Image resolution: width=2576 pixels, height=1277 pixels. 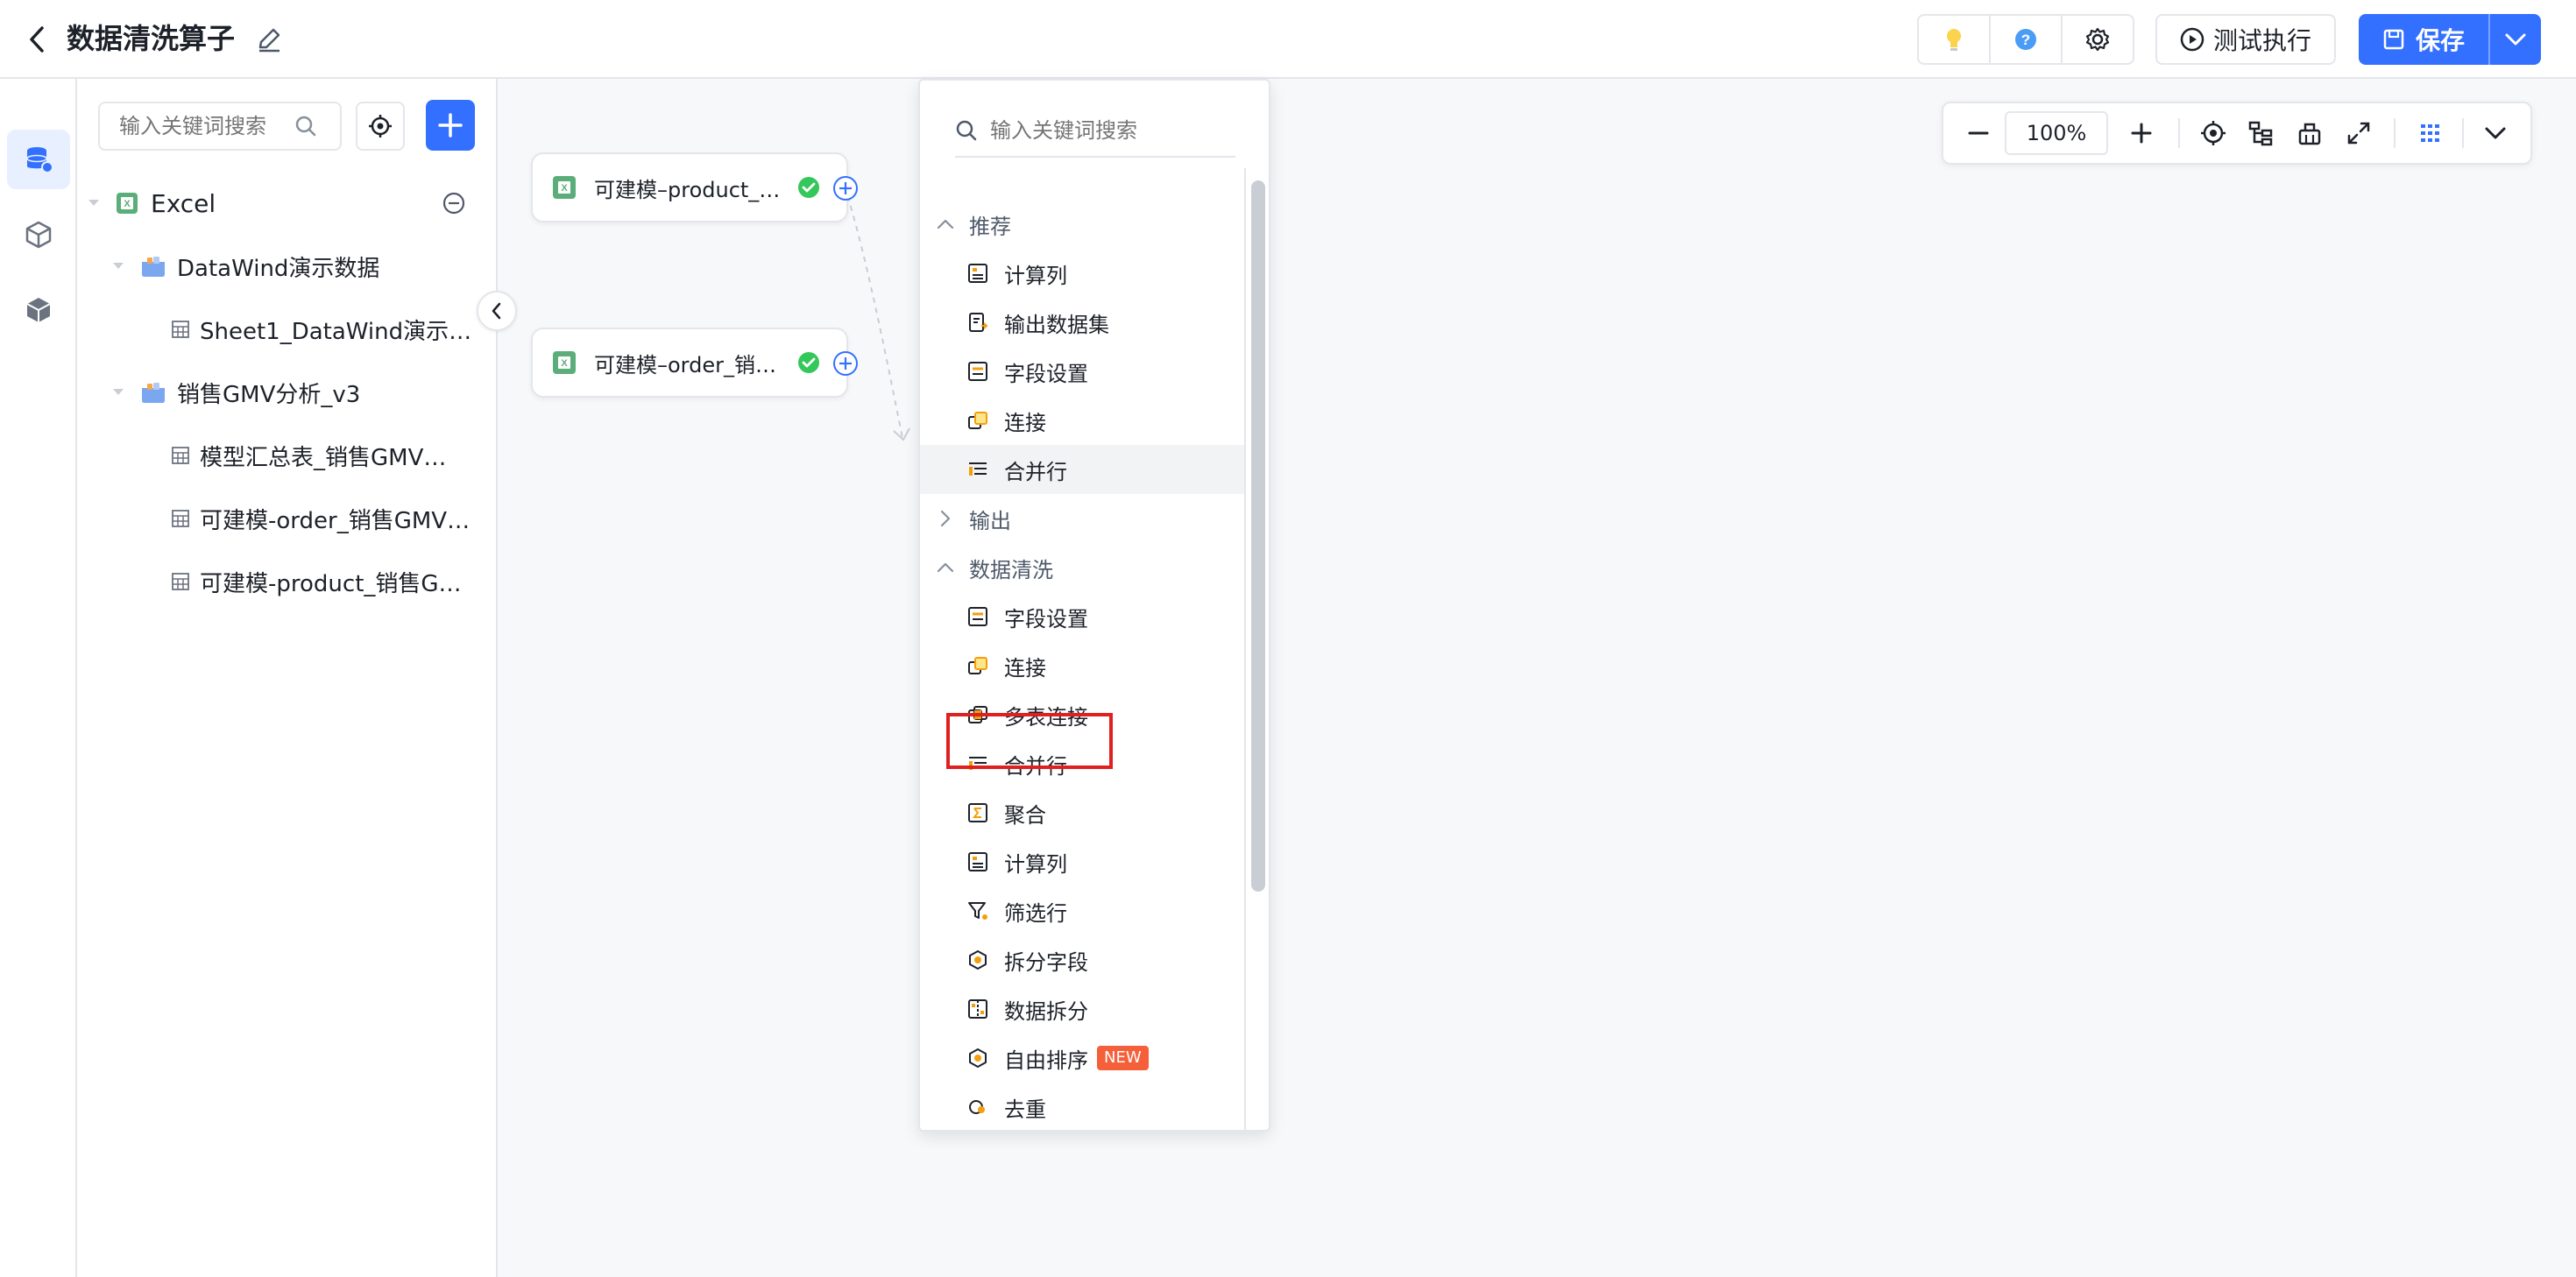 What do you see at coordinates (2440, 40) in the screenshot?
I see `save-label: 保存` at bounding box center [2440, 40].